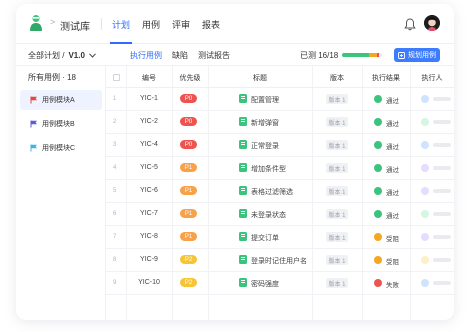  I want to click on result-label: 失败, so click(392, 284).